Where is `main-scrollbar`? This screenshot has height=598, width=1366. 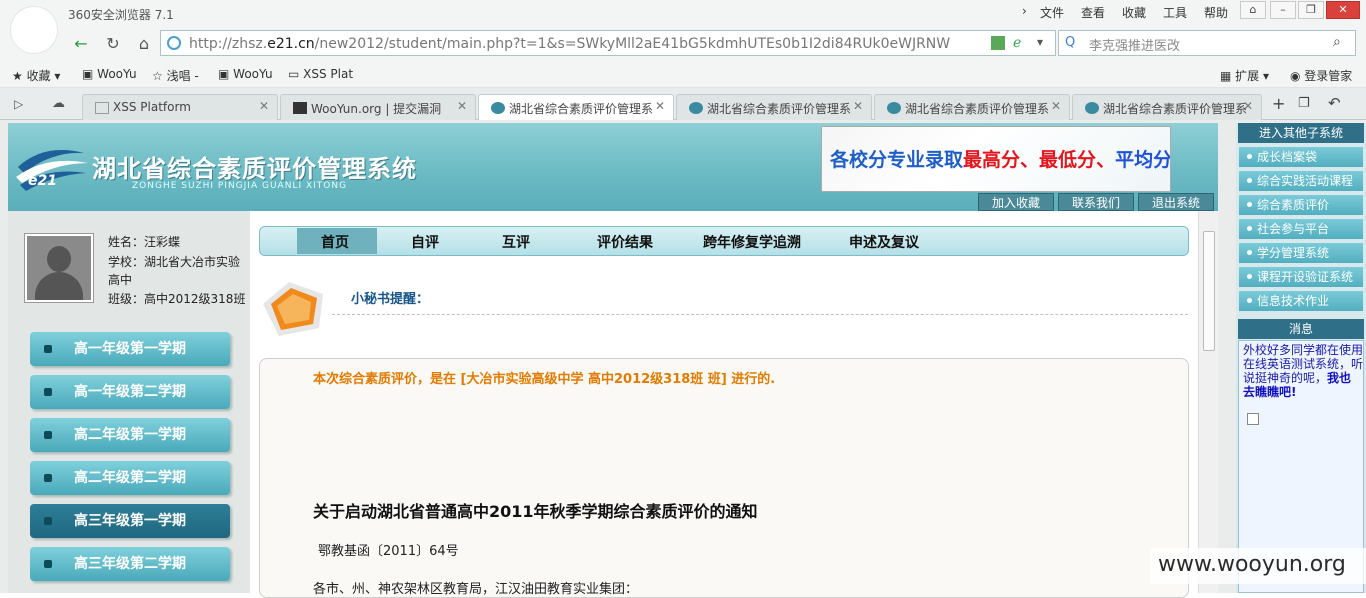 main-scrollbar is located at coordinates (1208, 402).